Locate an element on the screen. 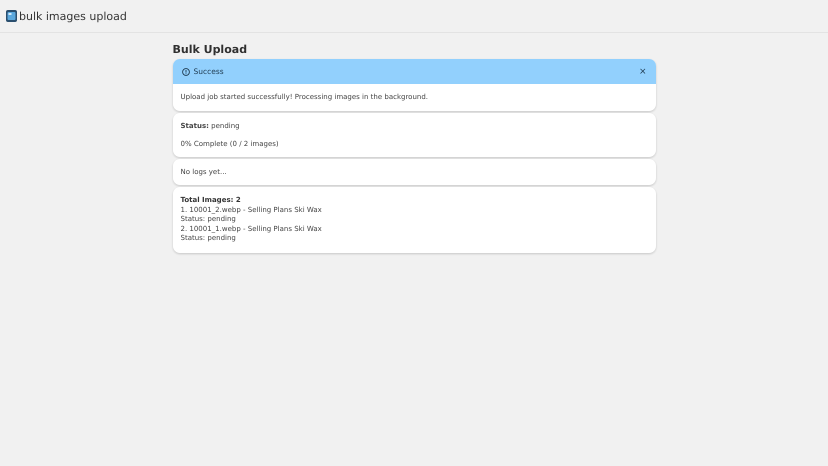  app-logo-icon is located at coordinates (11, 16).